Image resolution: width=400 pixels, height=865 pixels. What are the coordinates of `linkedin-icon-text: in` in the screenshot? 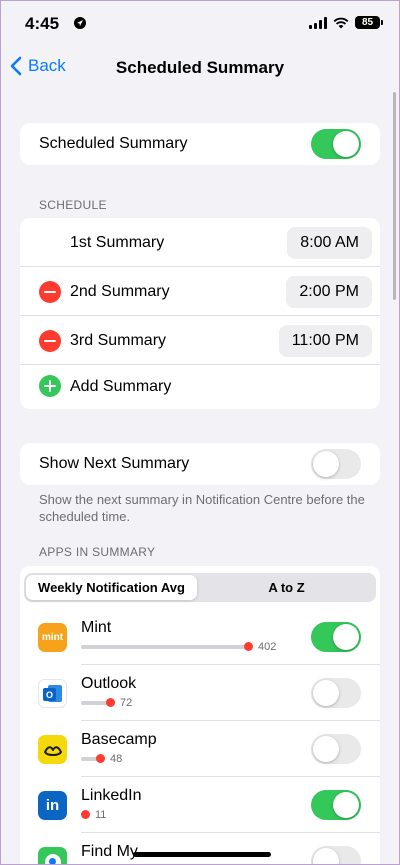 It's located at (52, 805).